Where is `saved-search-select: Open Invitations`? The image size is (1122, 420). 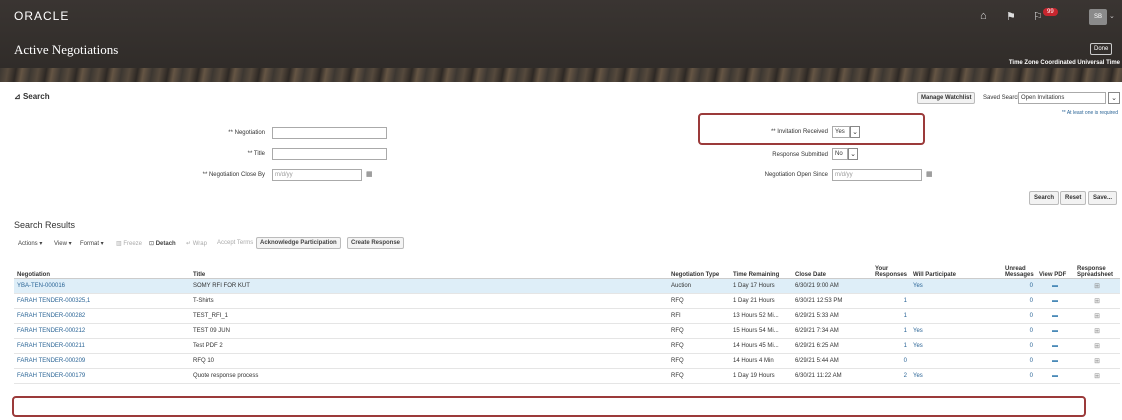
saved-search-select: Open Invitations is located at coordinates (1062, 98).